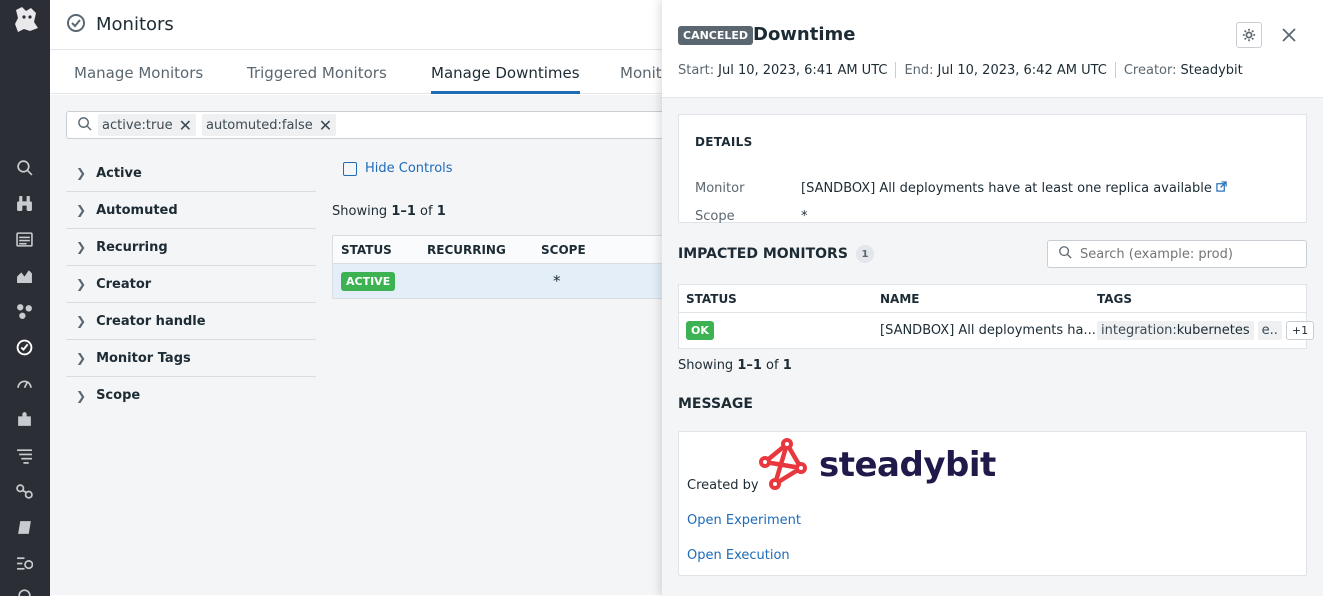  What do you see at coordinates (24, 311) in the screenshot?
I see `infrastructure-icon` at bounding box center [24, 311].